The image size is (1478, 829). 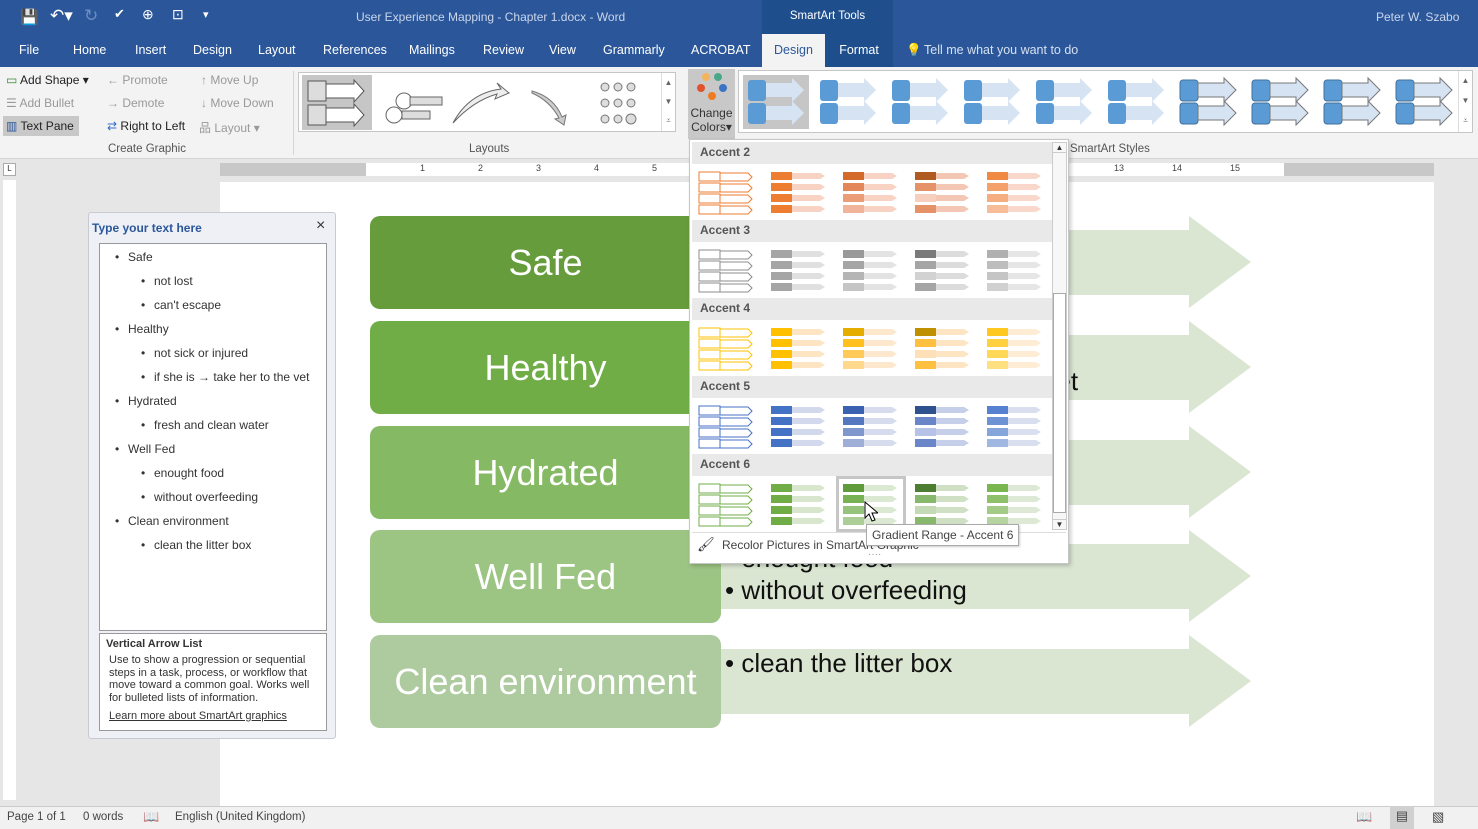 What do you see at coordinates (213, 716) in the screenshot?
I see `learn-more-link: Learn more about SmartArt graphics` at bounding box center [213, 716].